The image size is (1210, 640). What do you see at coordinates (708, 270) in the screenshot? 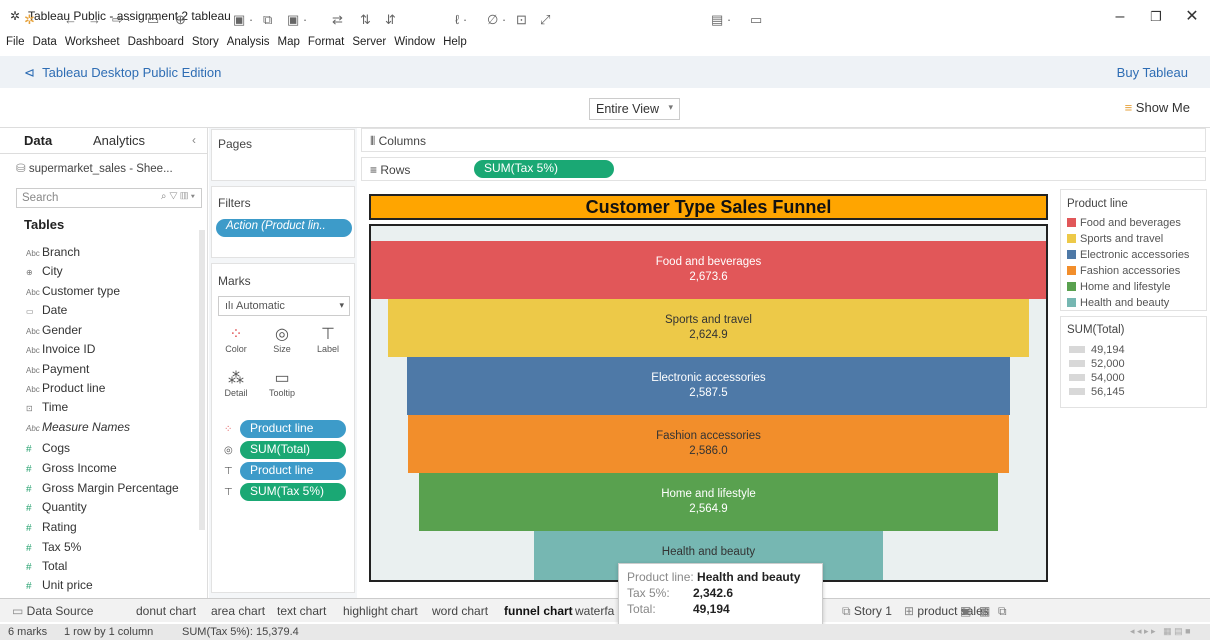
I see `funnel-bar-food-and-beverages: Food and beverages 2,673.6` at bounding box center [708, 270].